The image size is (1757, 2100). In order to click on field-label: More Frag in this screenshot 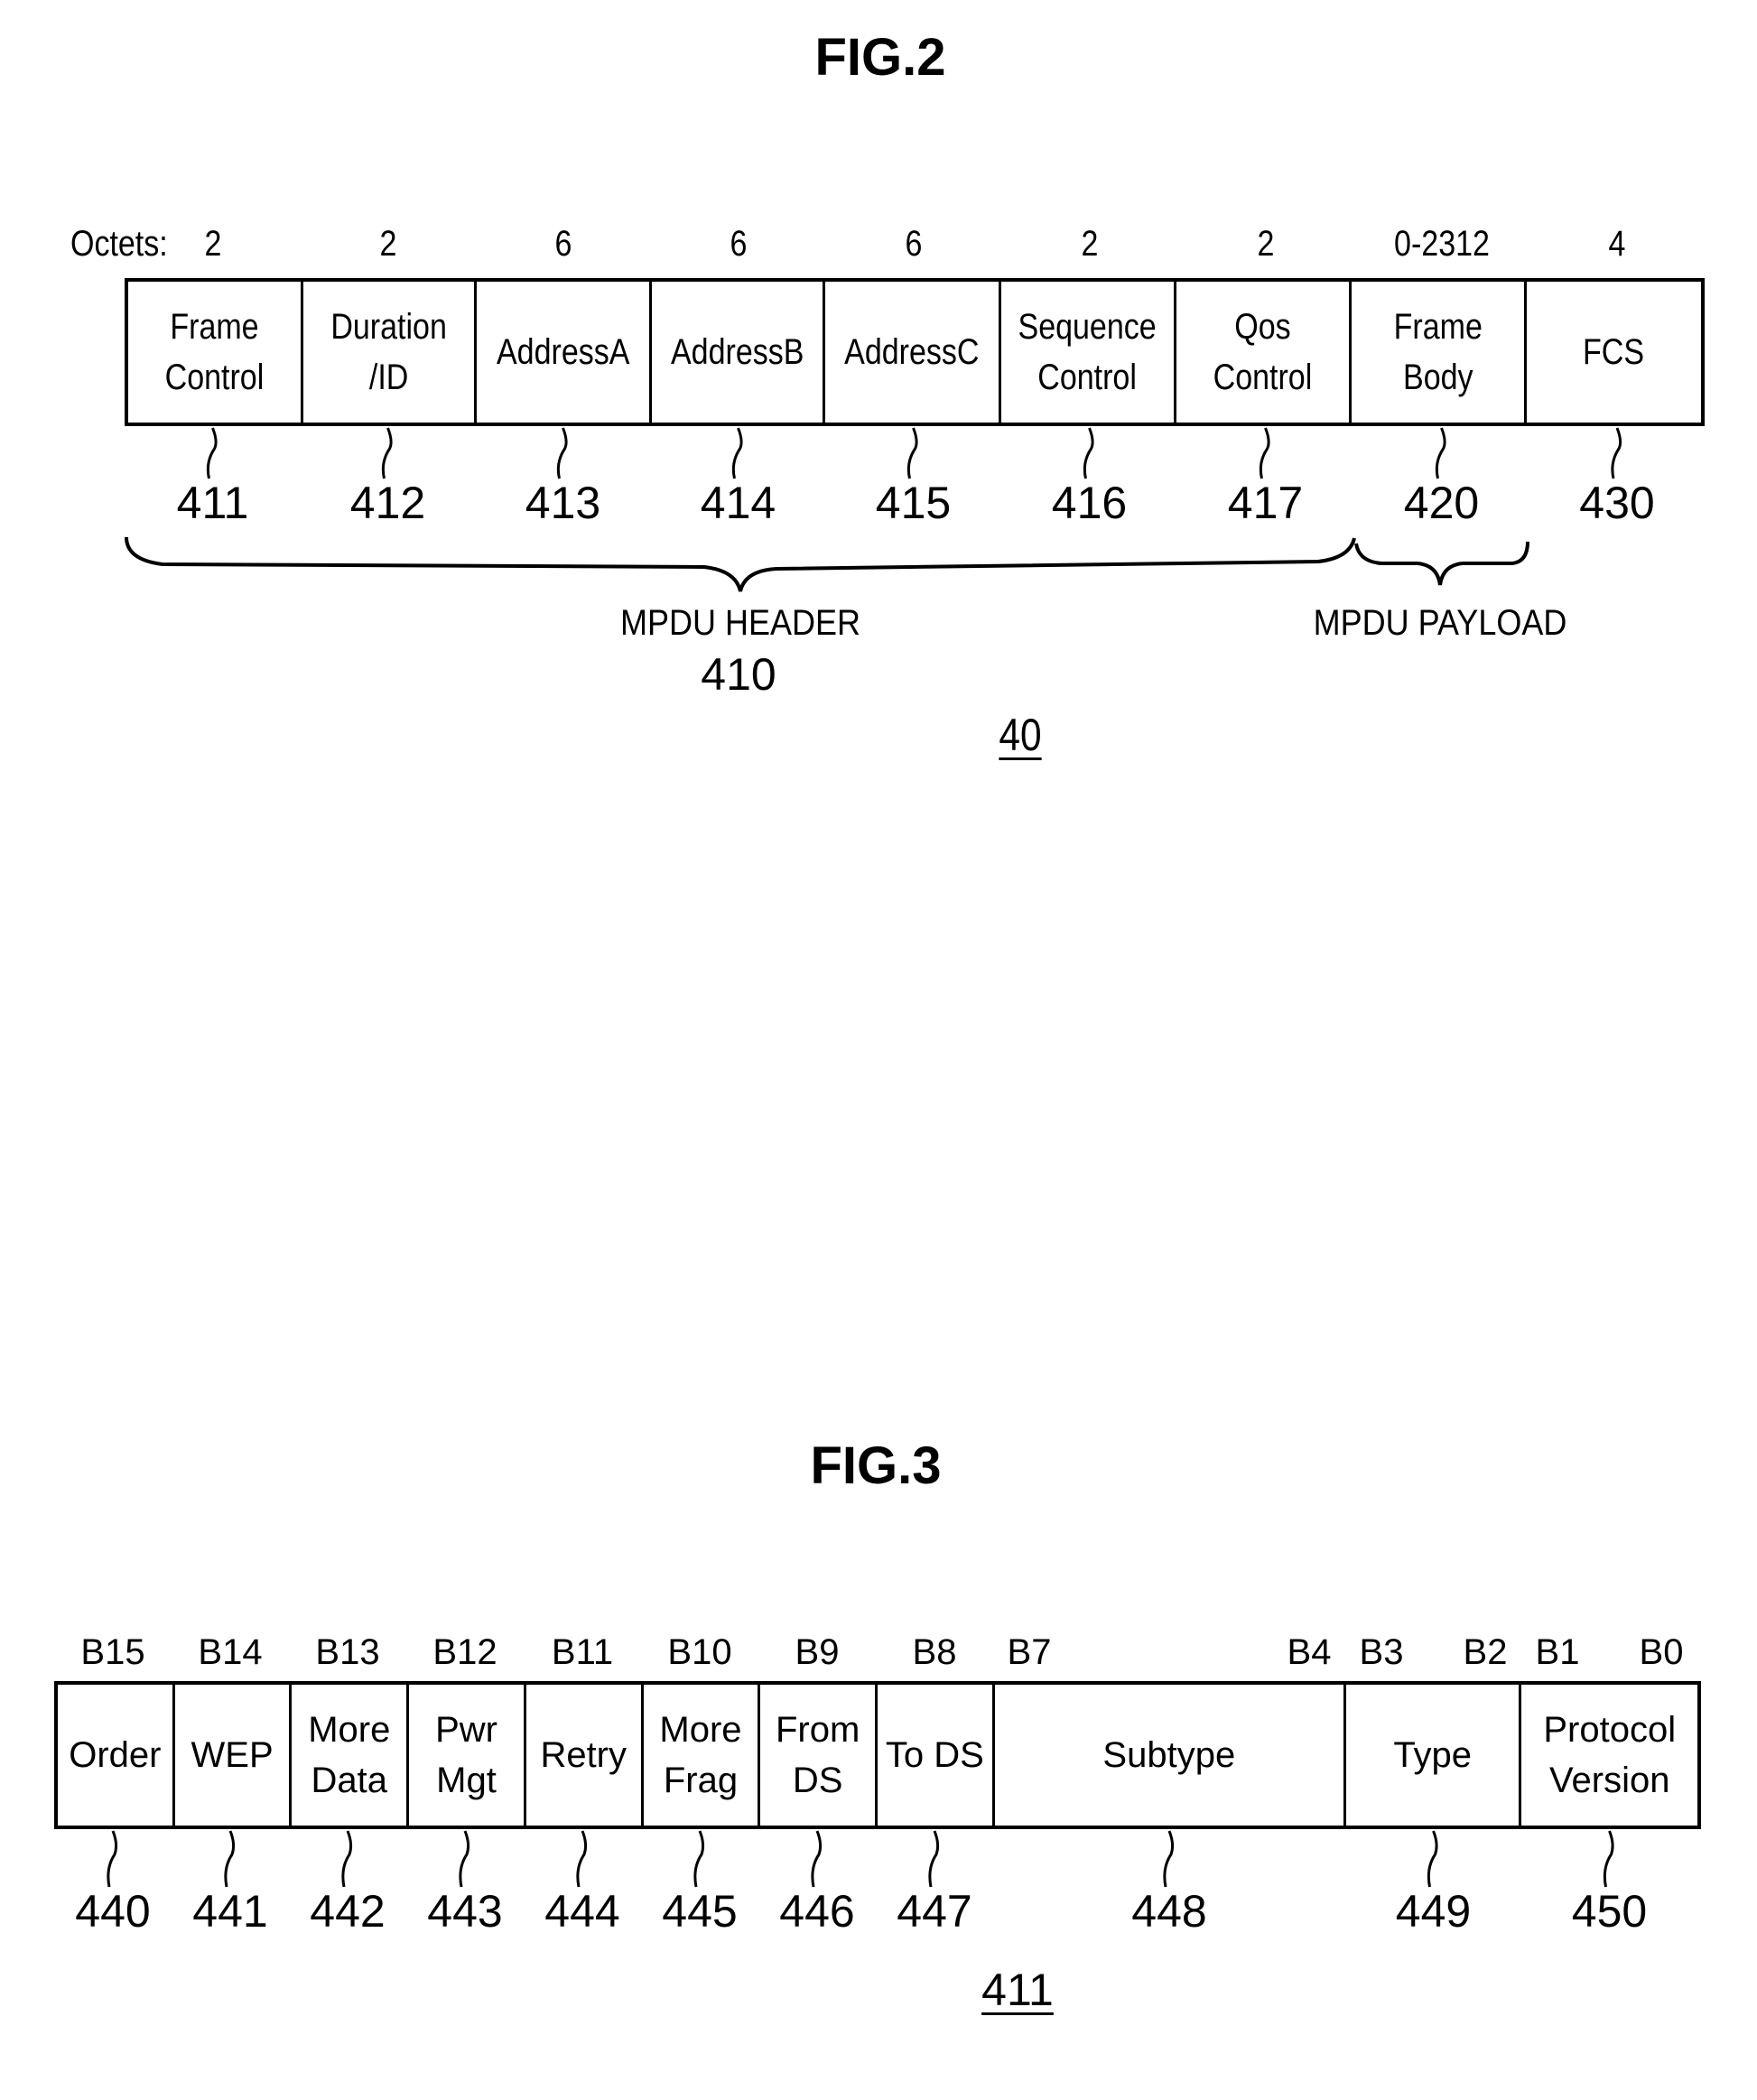, I will do `click(700, 1755)`.